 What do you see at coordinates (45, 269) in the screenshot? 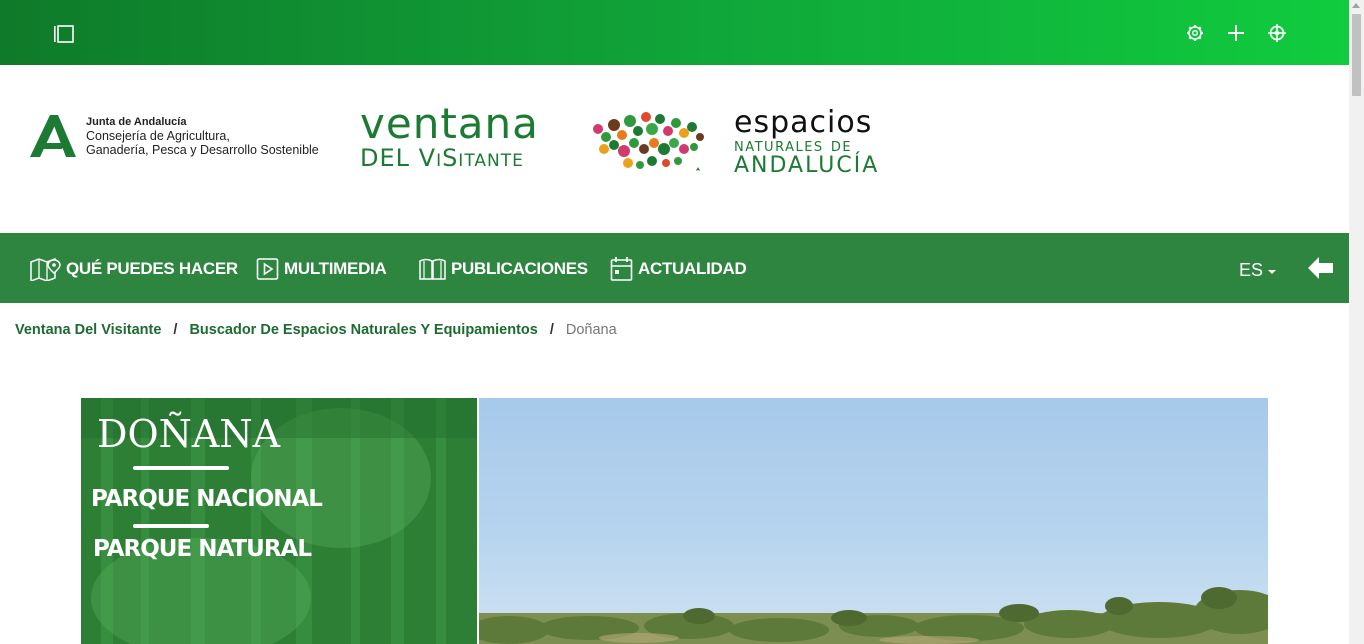
I see `map-pin-icon` at bounding box center [45, 269].